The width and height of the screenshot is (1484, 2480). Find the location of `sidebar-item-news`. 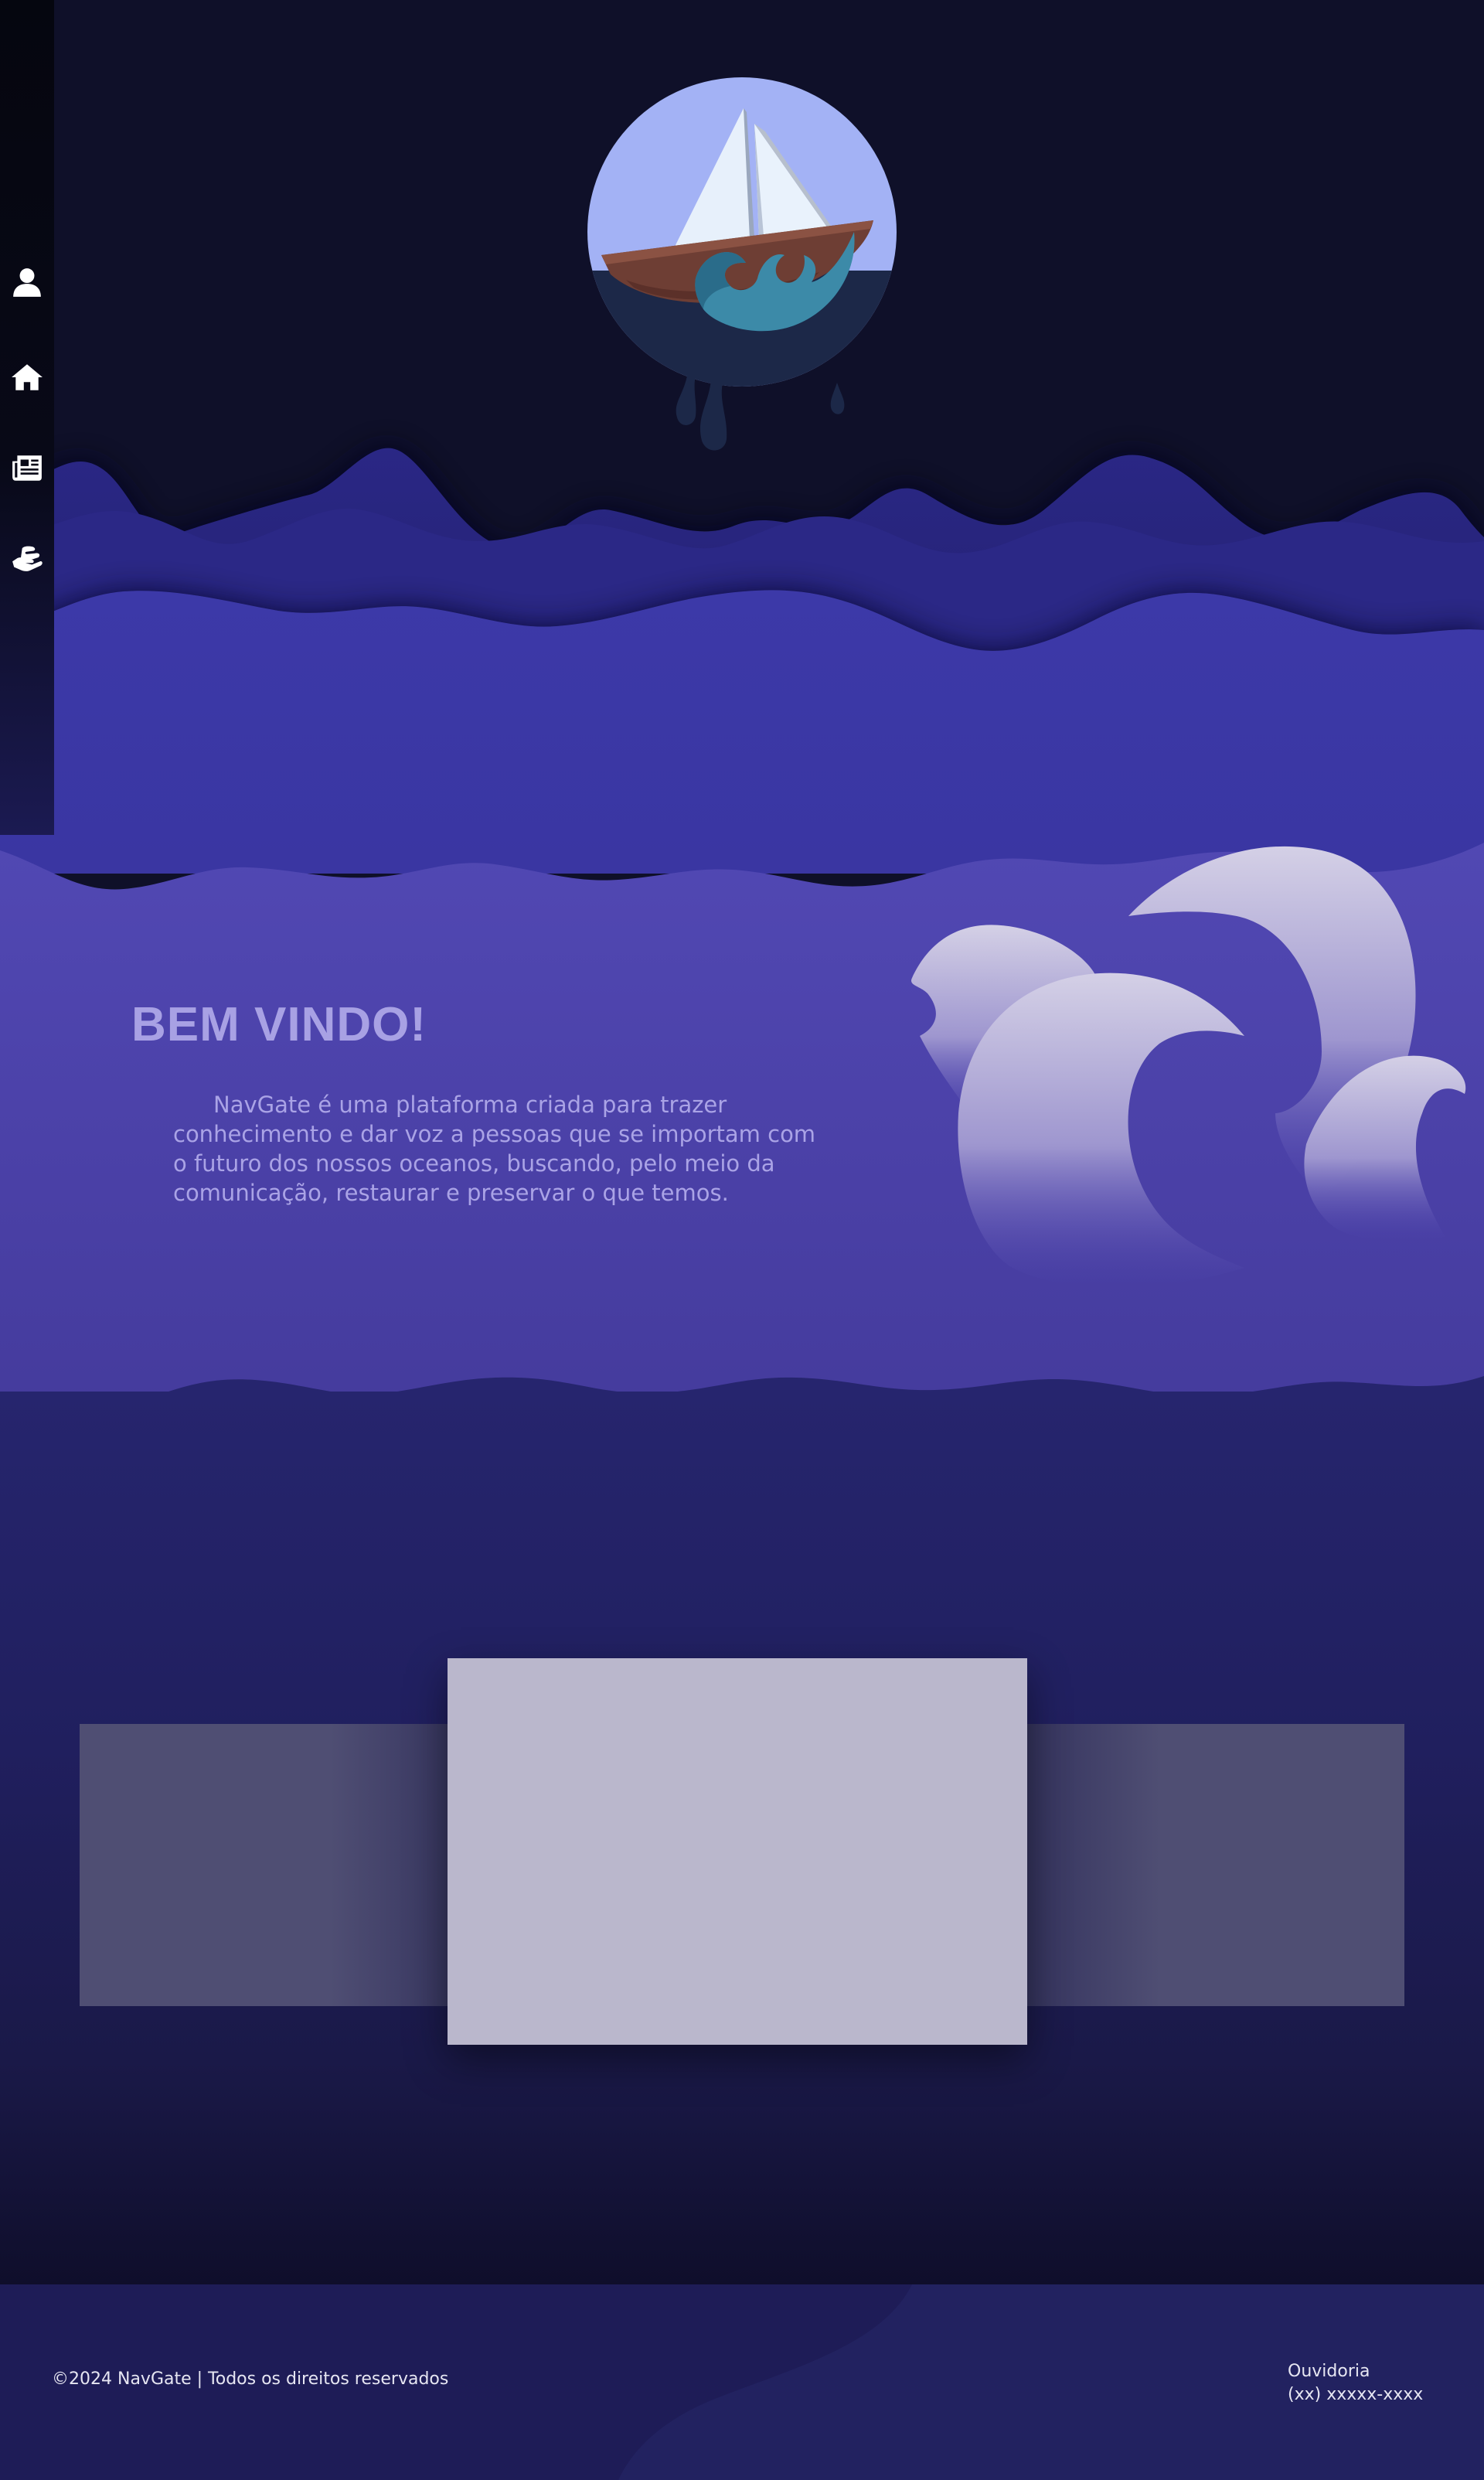

sidebar-item-news is located at coordinates (27, 468).